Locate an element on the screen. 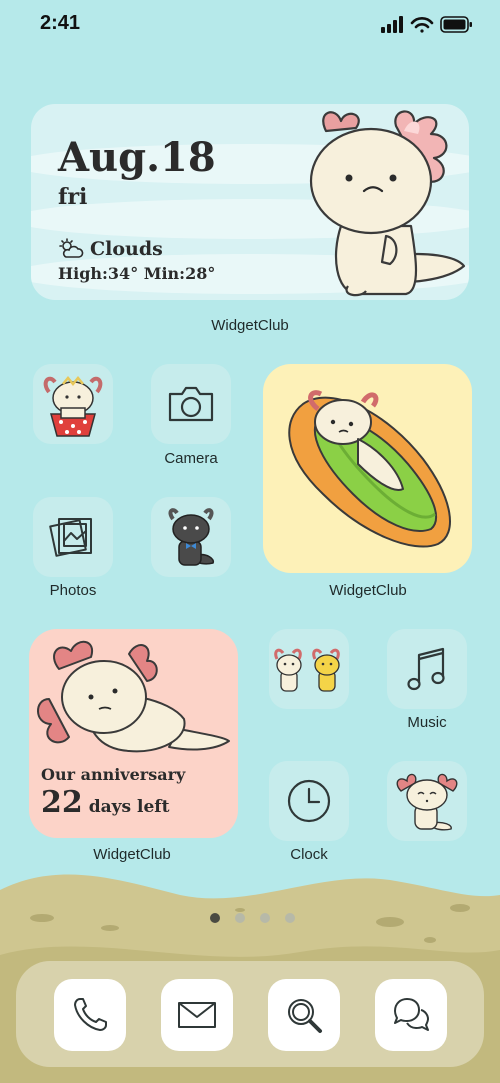 The width and height of the screenshot is (500, 1083). battery-icon is located at coordinates (456, 24).